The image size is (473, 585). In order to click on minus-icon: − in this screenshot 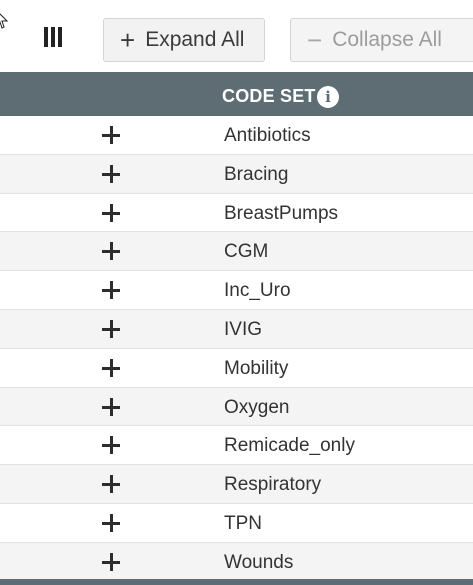, I will do `click(315, 40)`.